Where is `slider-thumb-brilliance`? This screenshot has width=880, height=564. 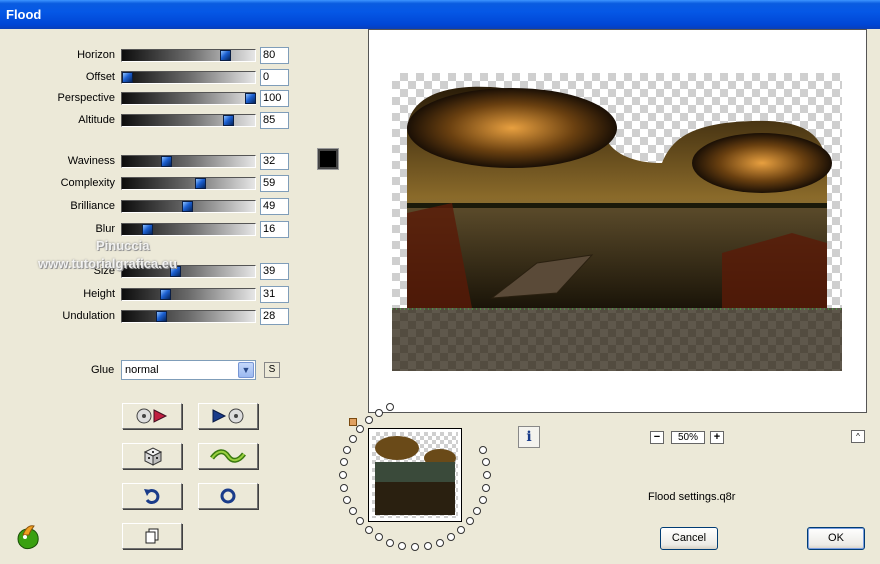 slider-thumb-brilliance is located at coordinates (188, 206).